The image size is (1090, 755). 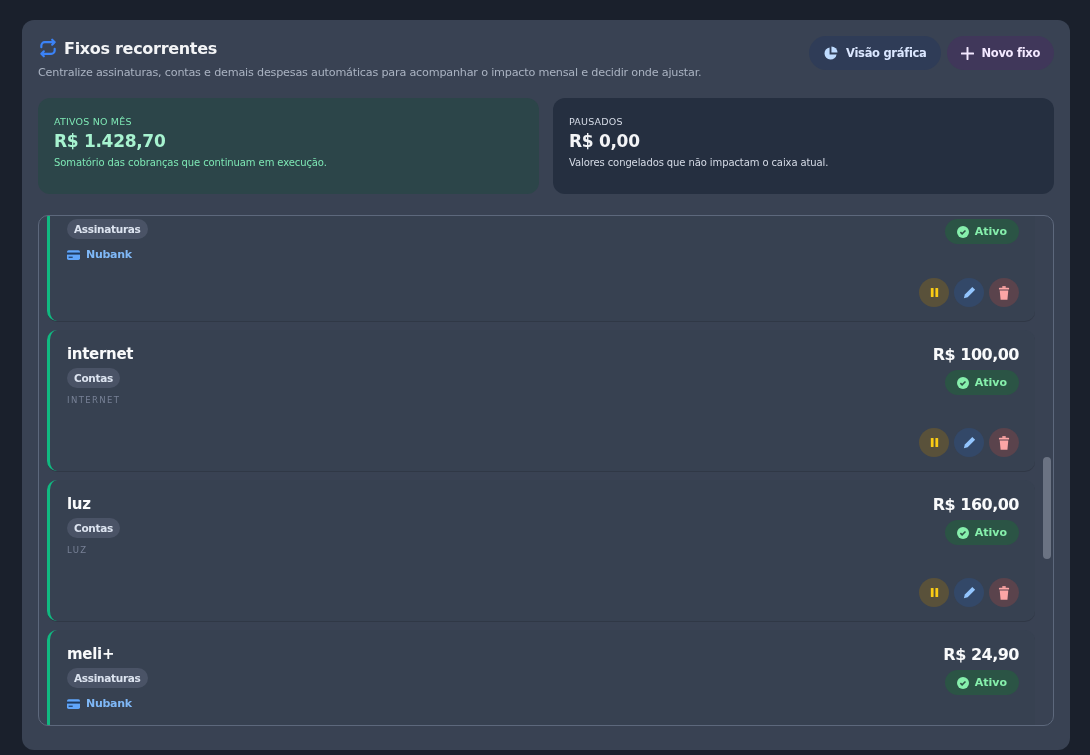 I want to click on plus-icon, so click(x=967, y=53).